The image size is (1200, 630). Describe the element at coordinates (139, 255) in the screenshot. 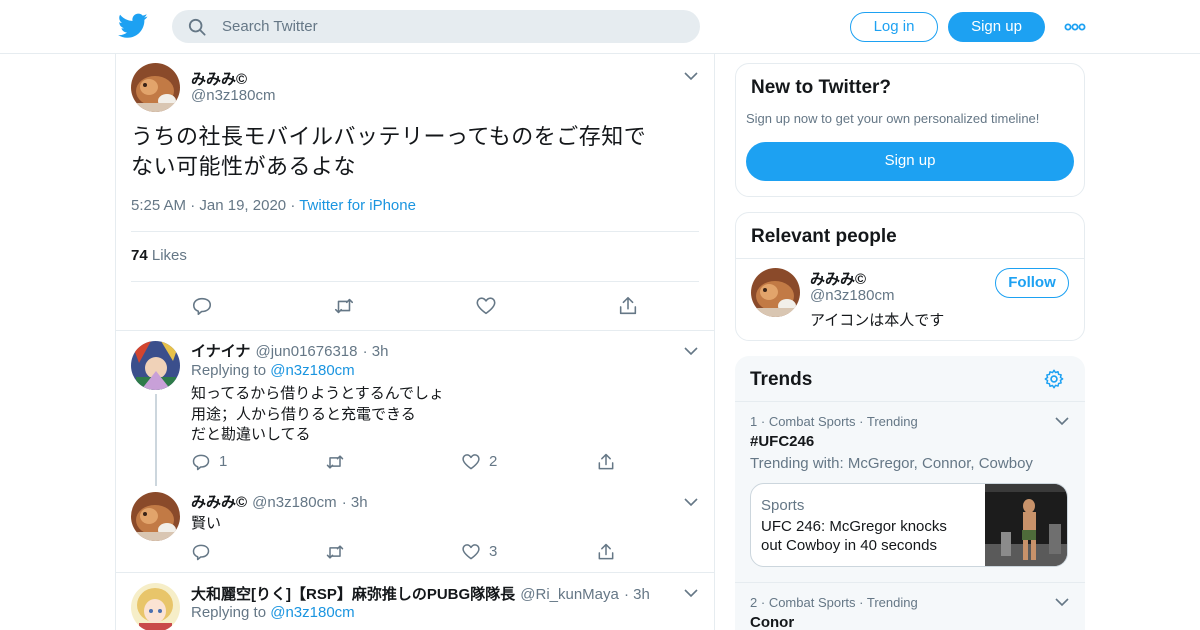

I see `likes-count: 74` at that location.